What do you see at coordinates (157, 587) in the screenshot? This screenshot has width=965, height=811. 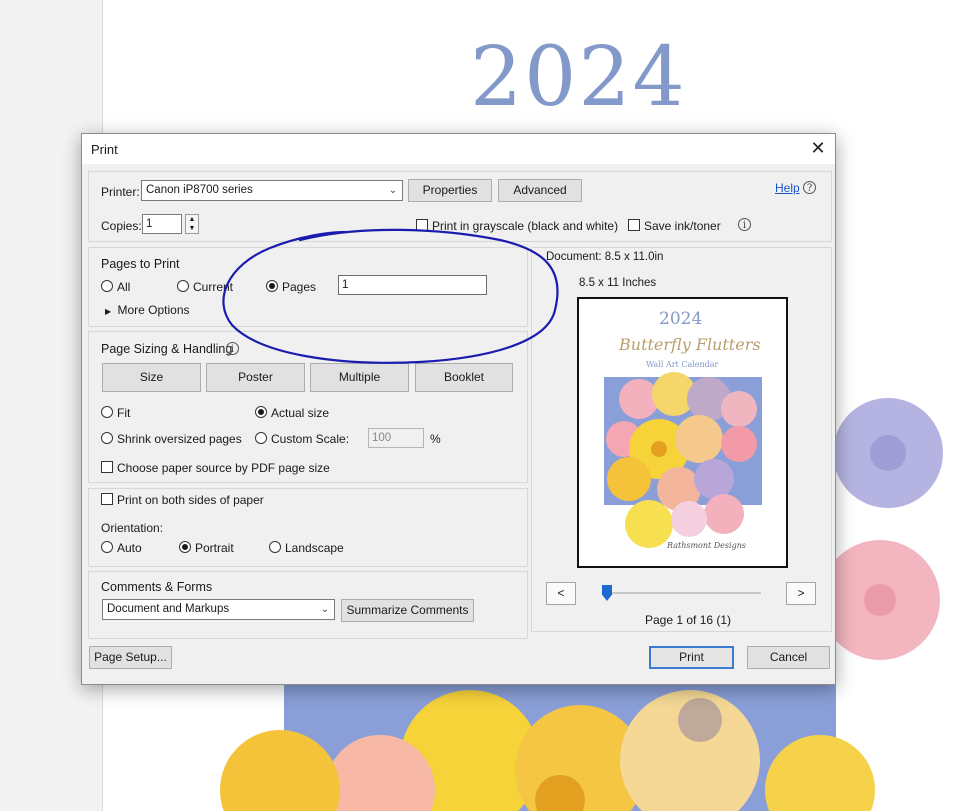 I see `comments-forms-title: Comments & Forms` at bounding box center [157, 587].